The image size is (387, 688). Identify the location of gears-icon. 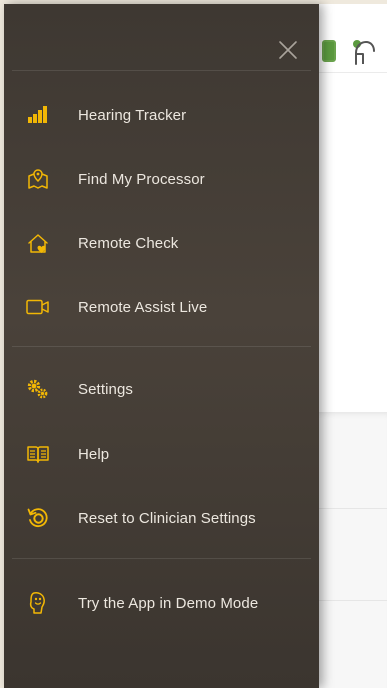
(38, 389).